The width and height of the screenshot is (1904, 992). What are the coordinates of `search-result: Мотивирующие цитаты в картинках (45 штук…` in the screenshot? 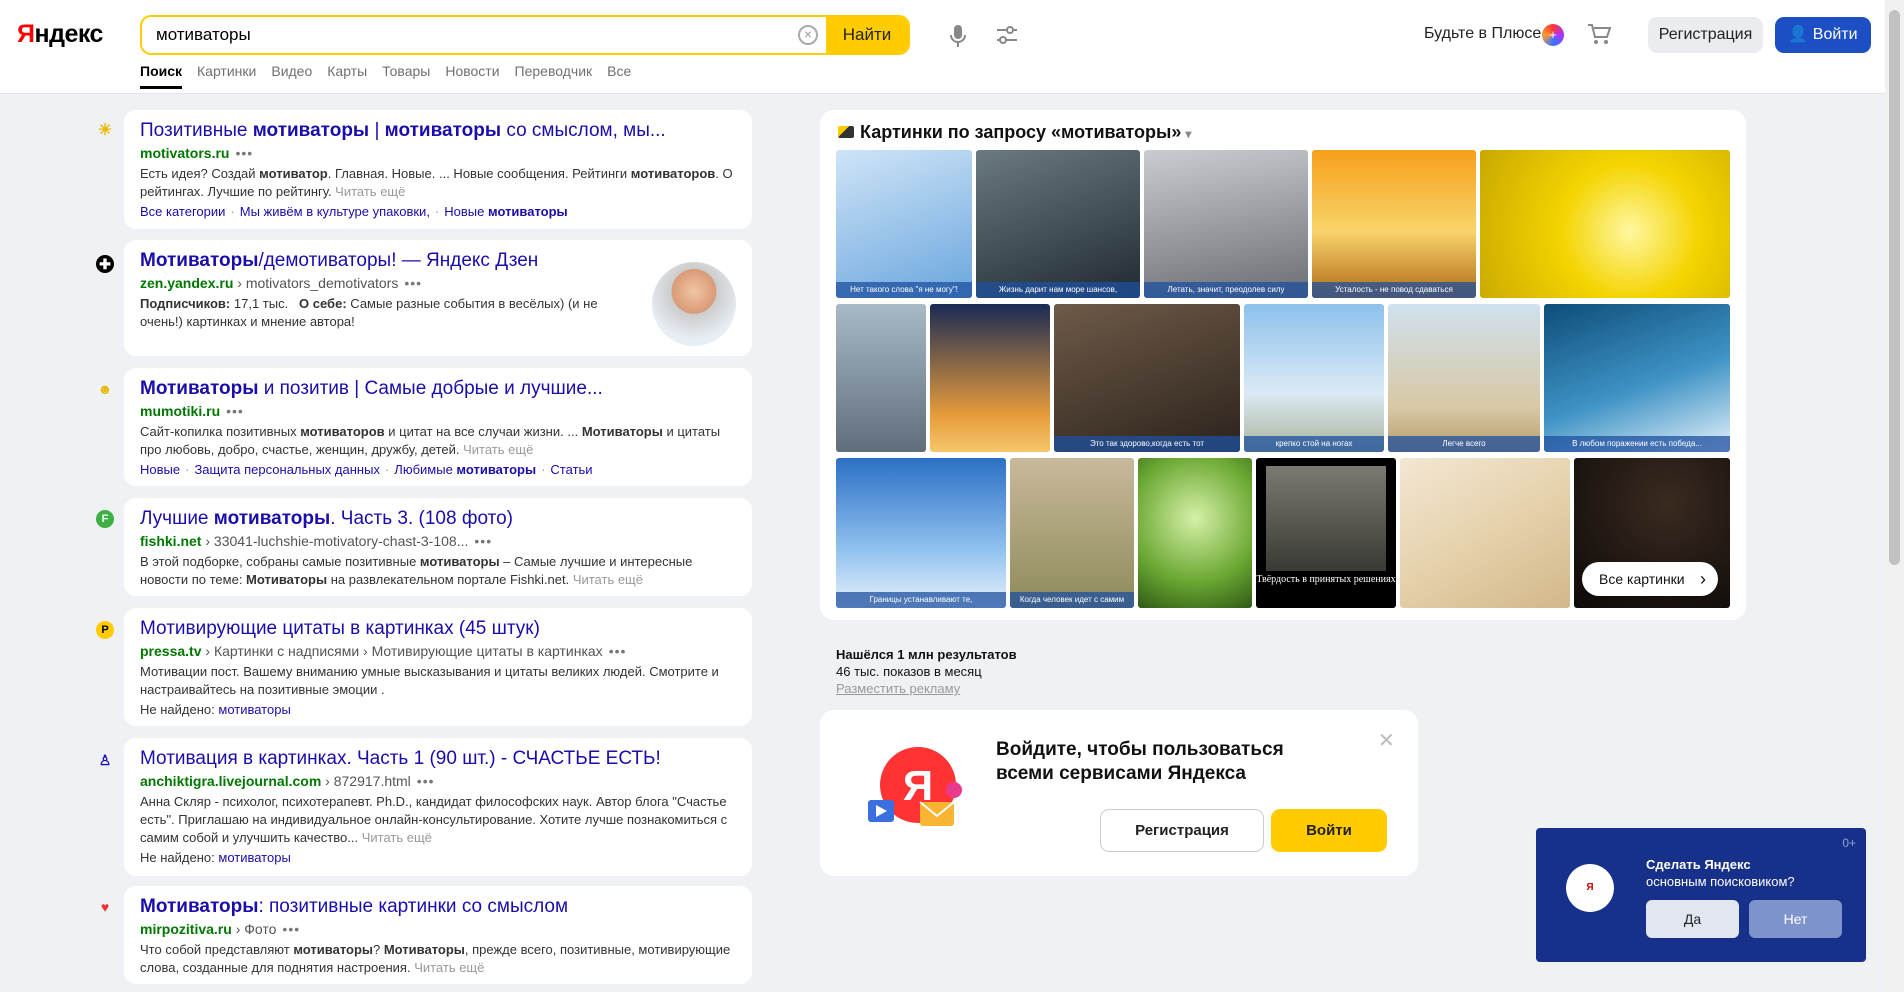 It's located at (438, 667).